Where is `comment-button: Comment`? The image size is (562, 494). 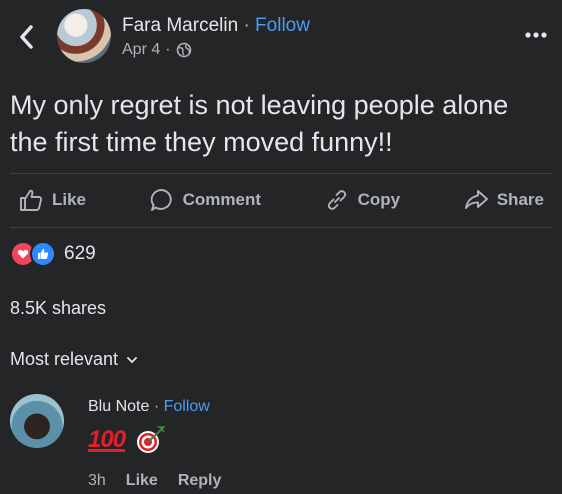 comment-button: Comment is located at coordinates (205, 200).